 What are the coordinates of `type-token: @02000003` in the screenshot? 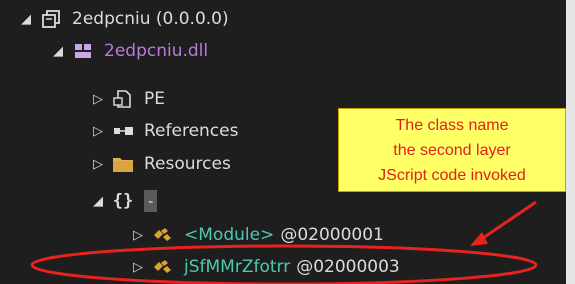 It's located at (348, 267).